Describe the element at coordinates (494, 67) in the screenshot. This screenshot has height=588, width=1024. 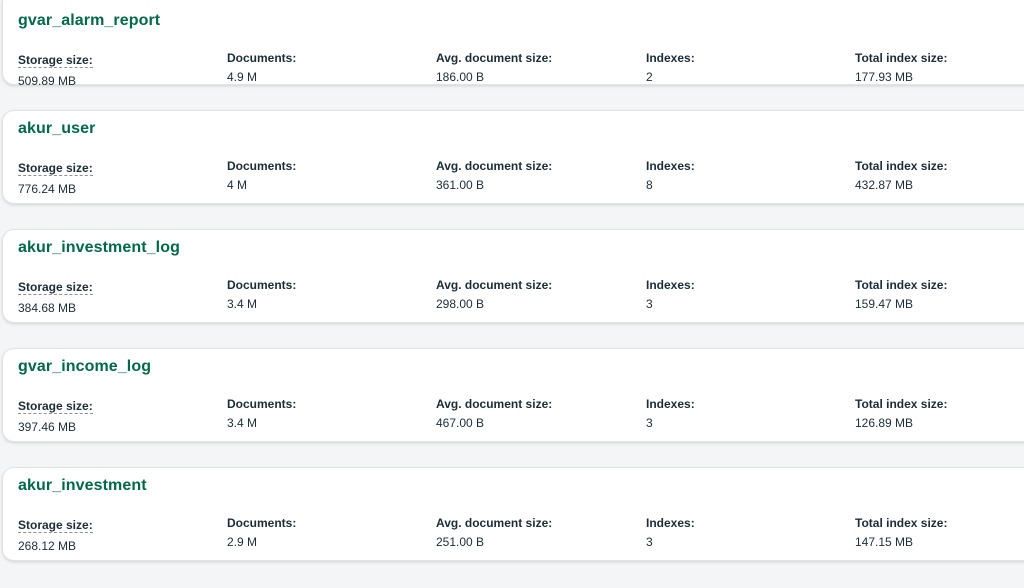
I see `avg-document-size-stat: Avg. document size: 186.00 B` at that location.